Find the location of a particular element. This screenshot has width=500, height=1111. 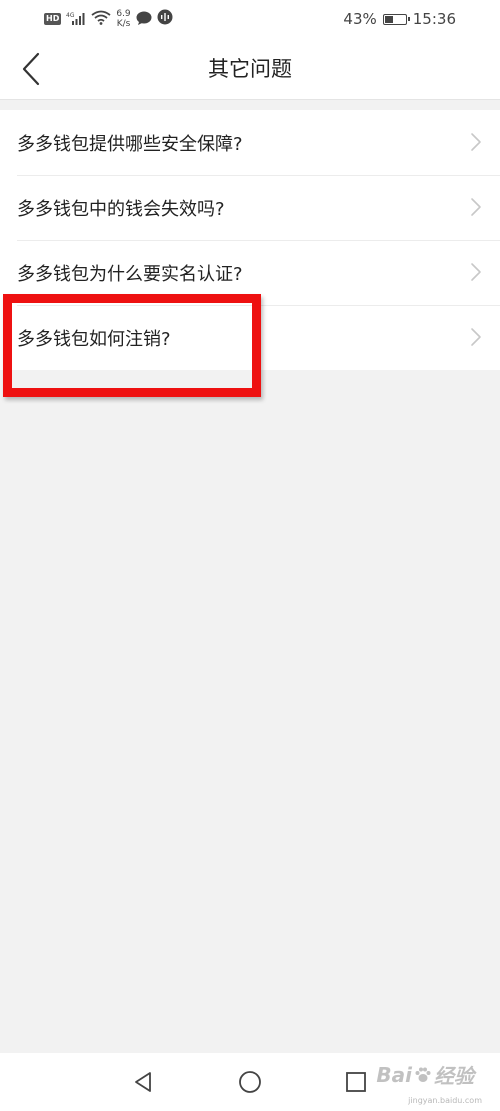

nav-back-button is located at coordinates (143, 1082).